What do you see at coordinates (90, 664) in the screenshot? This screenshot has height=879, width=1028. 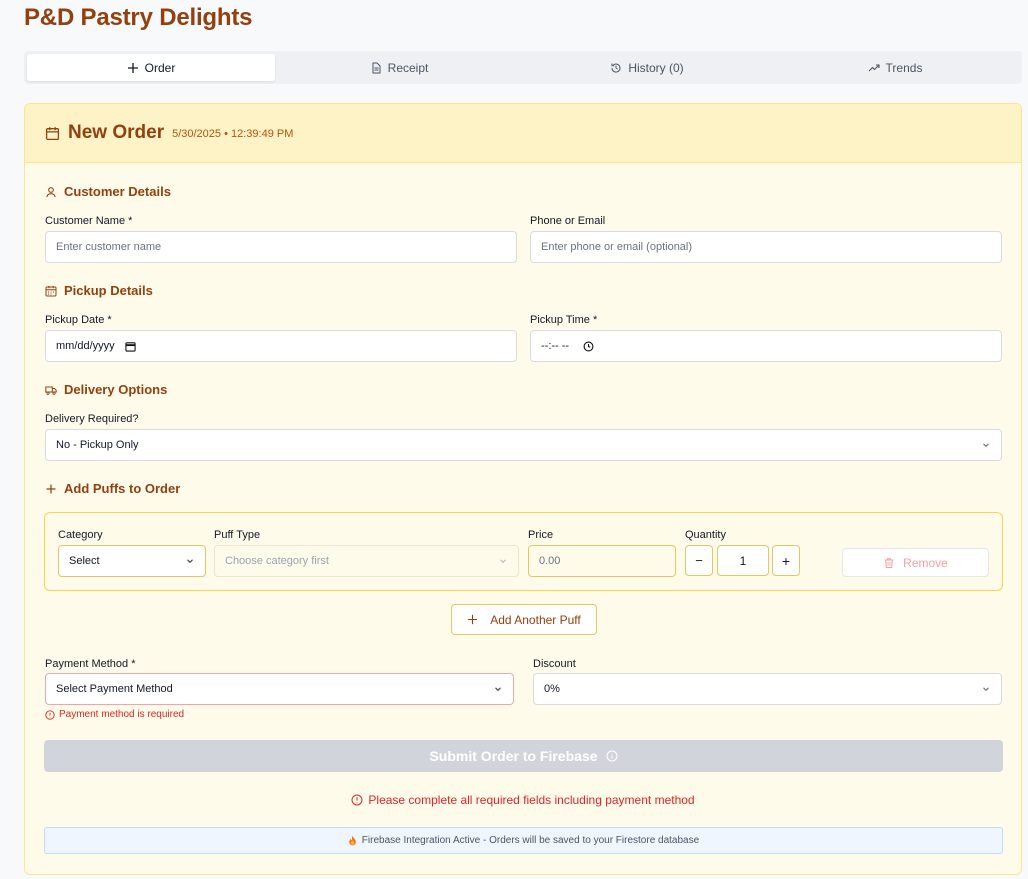 I see `payment-method-label: Payment Method *` at bounding box center [90, 664].